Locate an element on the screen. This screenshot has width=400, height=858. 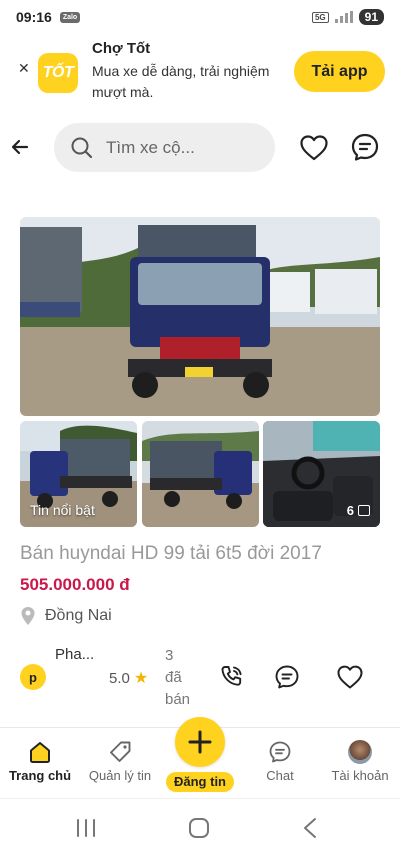
nav-account-label: Tài khoản is located at coordinates (360, 775).